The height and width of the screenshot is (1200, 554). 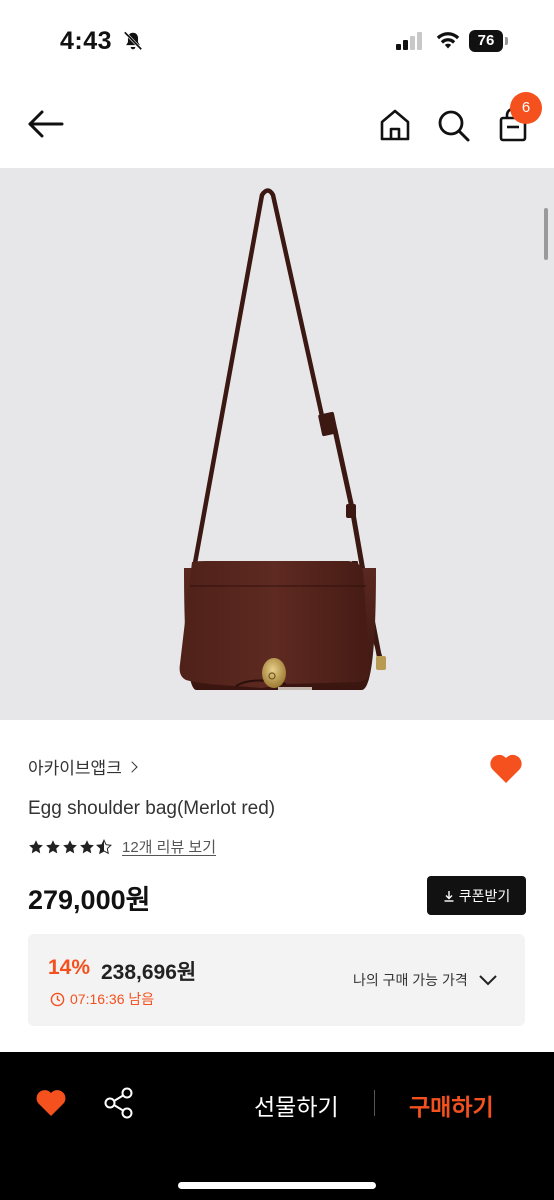 I want to click on buy-button: 구매하기, so click(x=451, y=1105).